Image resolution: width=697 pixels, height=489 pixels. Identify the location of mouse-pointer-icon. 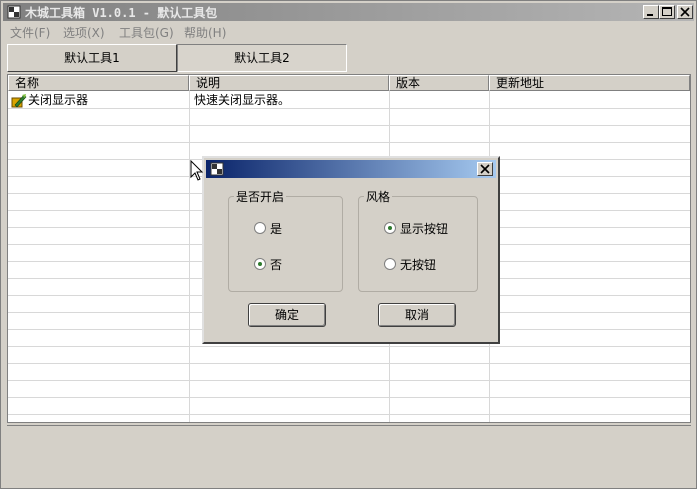
(197, 170).